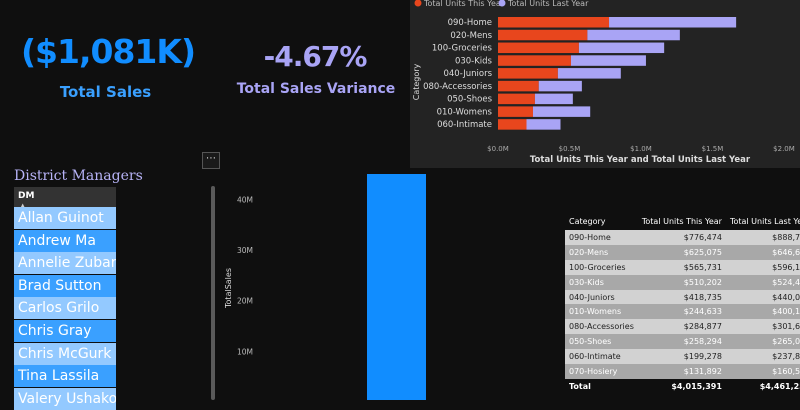 Image resolution: width=800 pixels, height=410 pixels. I want to click on table-cell-this-year: $258,294, so click(681, 342).